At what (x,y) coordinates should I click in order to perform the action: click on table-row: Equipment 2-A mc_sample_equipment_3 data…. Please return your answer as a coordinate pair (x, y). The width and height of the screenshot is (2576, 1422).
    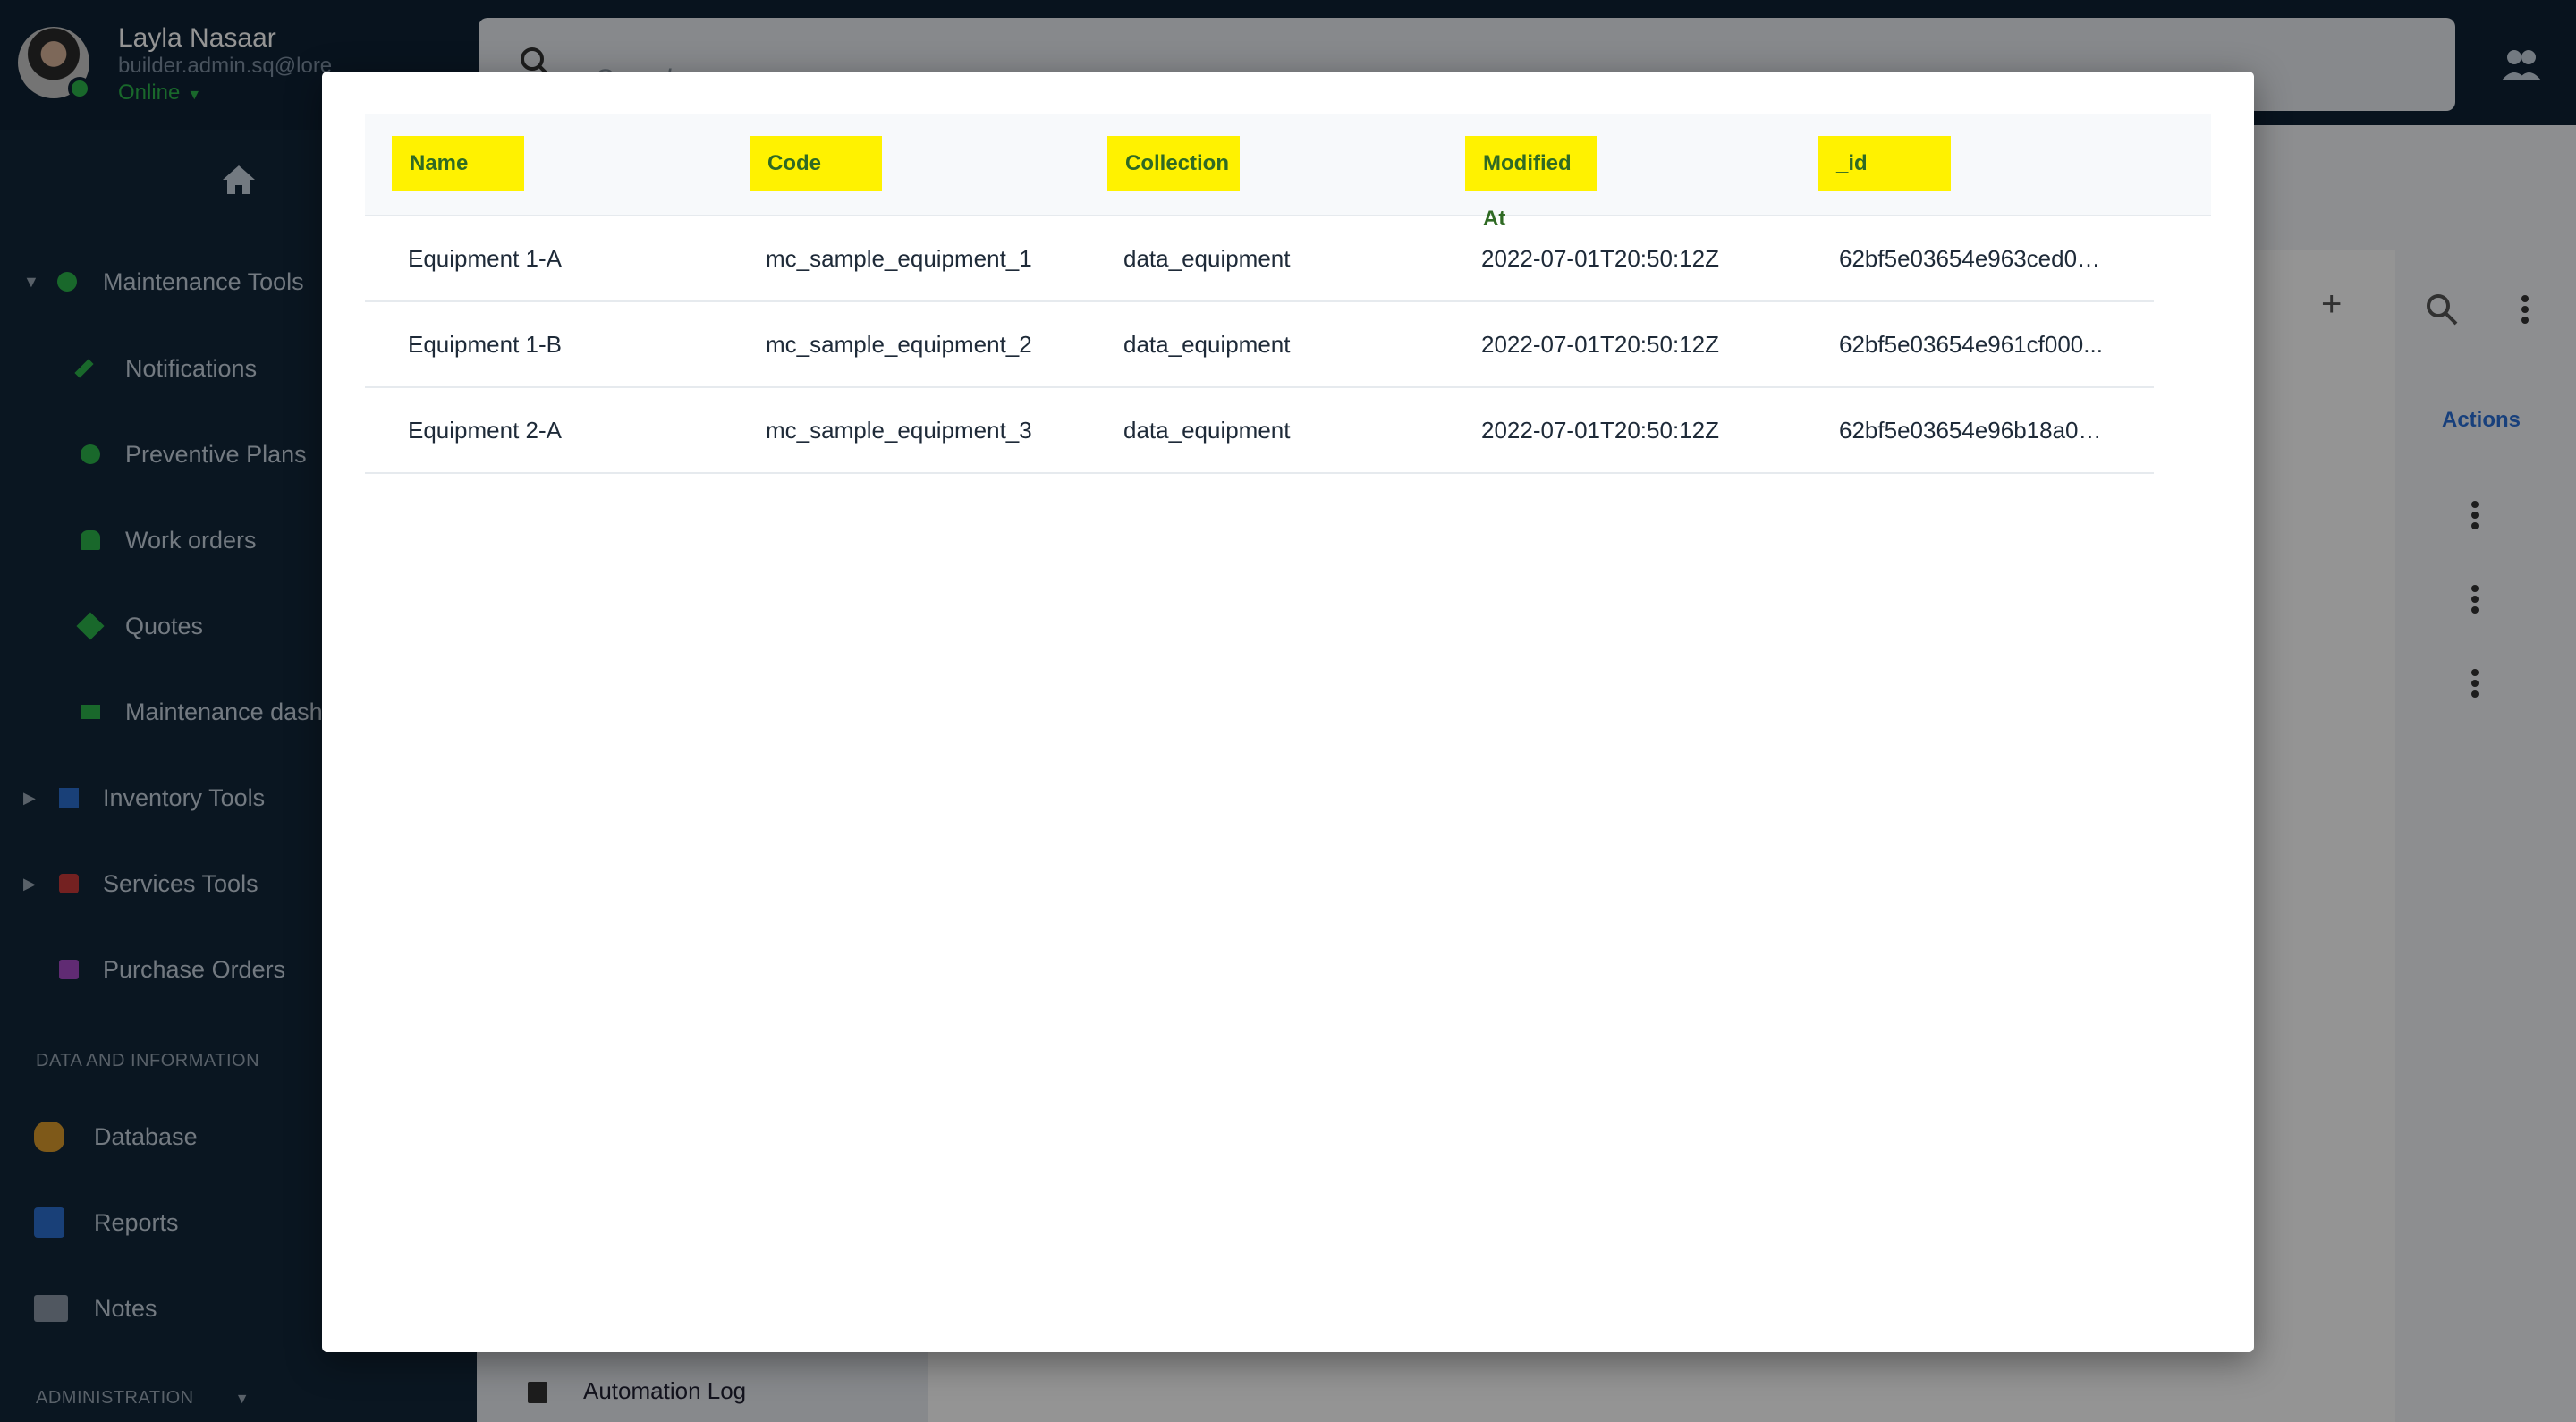
    Looking at the image, I should click on (1259, 431).